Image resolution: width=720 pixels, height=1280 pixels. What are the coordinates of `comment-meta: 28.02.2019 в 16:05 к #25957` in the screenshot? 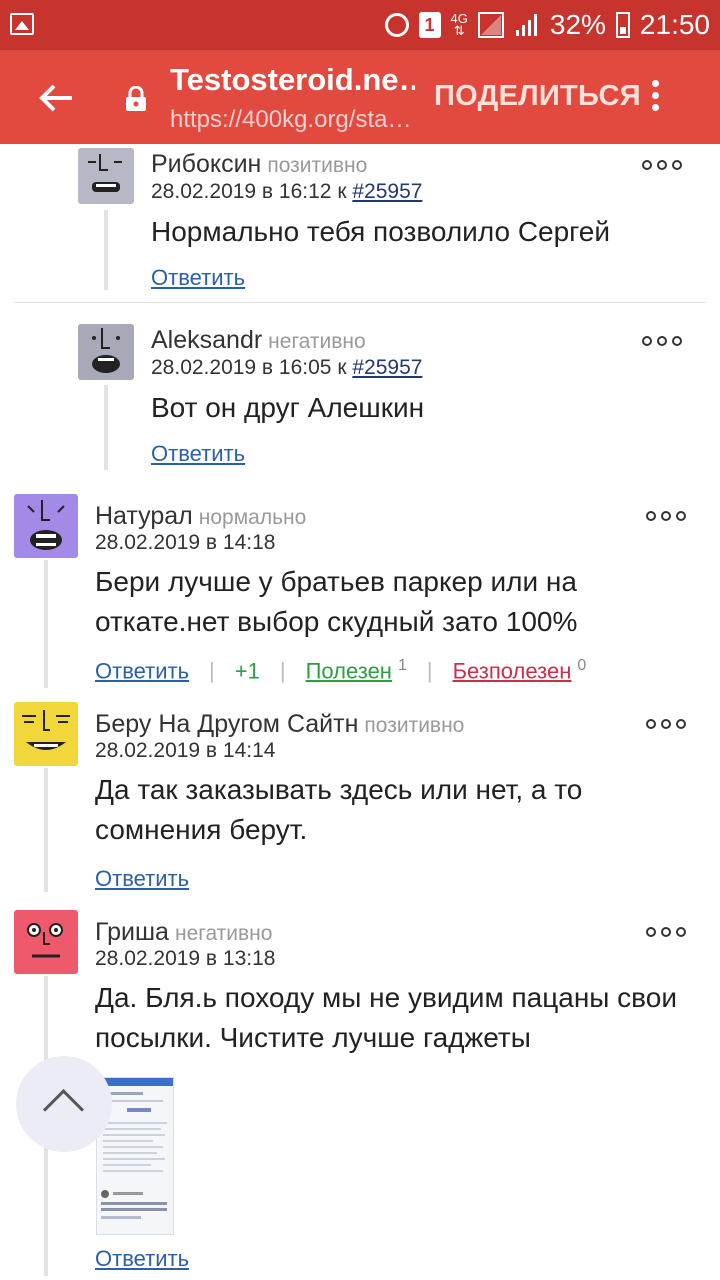 It's located at (287, 367).